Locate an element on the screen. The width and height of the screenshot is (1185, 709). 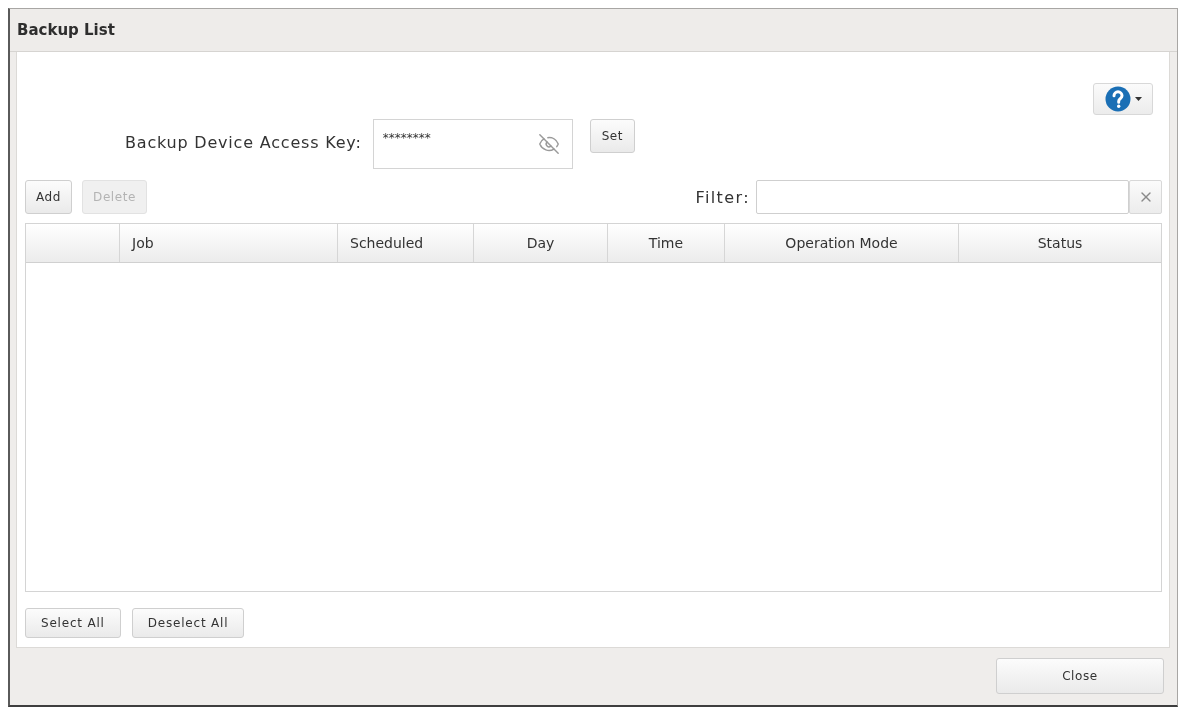
filter-field is located at coordinates (942, 197).